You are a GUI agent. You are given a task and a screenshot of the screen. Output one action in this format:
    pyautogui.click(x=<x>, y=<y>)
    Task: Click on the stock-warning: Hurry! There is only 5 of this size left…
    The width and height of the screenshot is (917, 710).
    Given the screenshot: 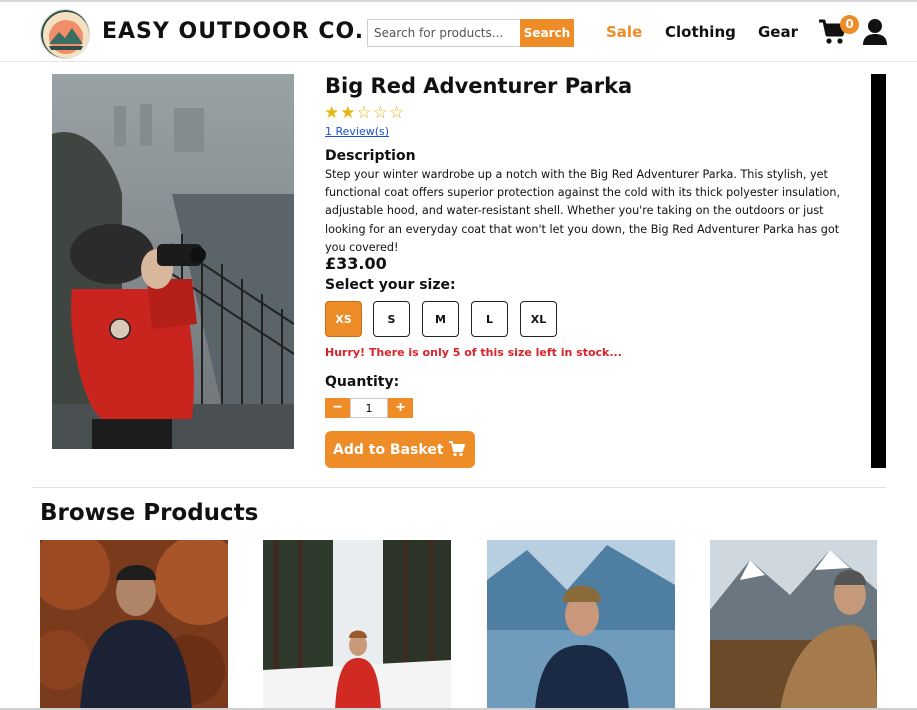 What is the action you would take?
    pyautogui.click(x=473, y=352)
    